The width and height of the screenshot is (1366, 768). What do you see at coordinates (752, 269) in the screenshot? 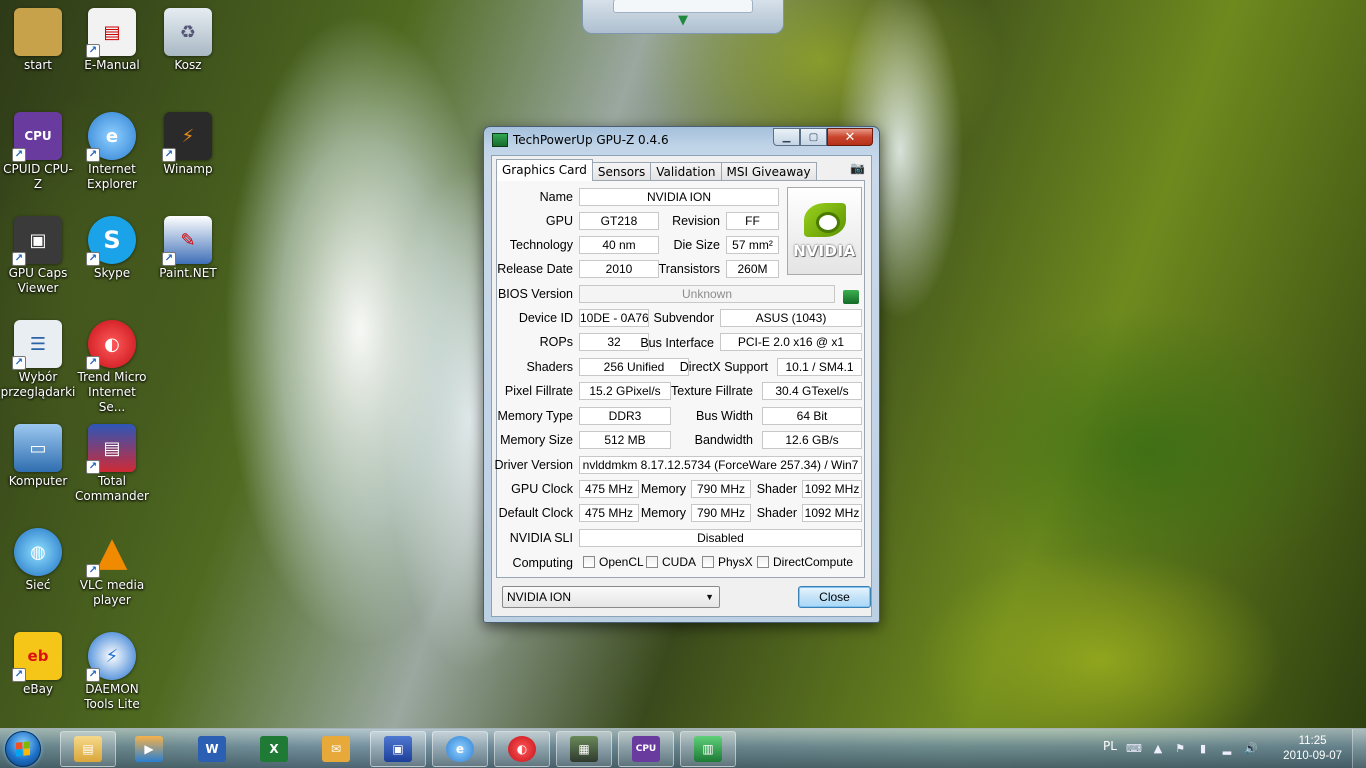
I see `value-transistors: 260M` at bounding box center [752, 269].